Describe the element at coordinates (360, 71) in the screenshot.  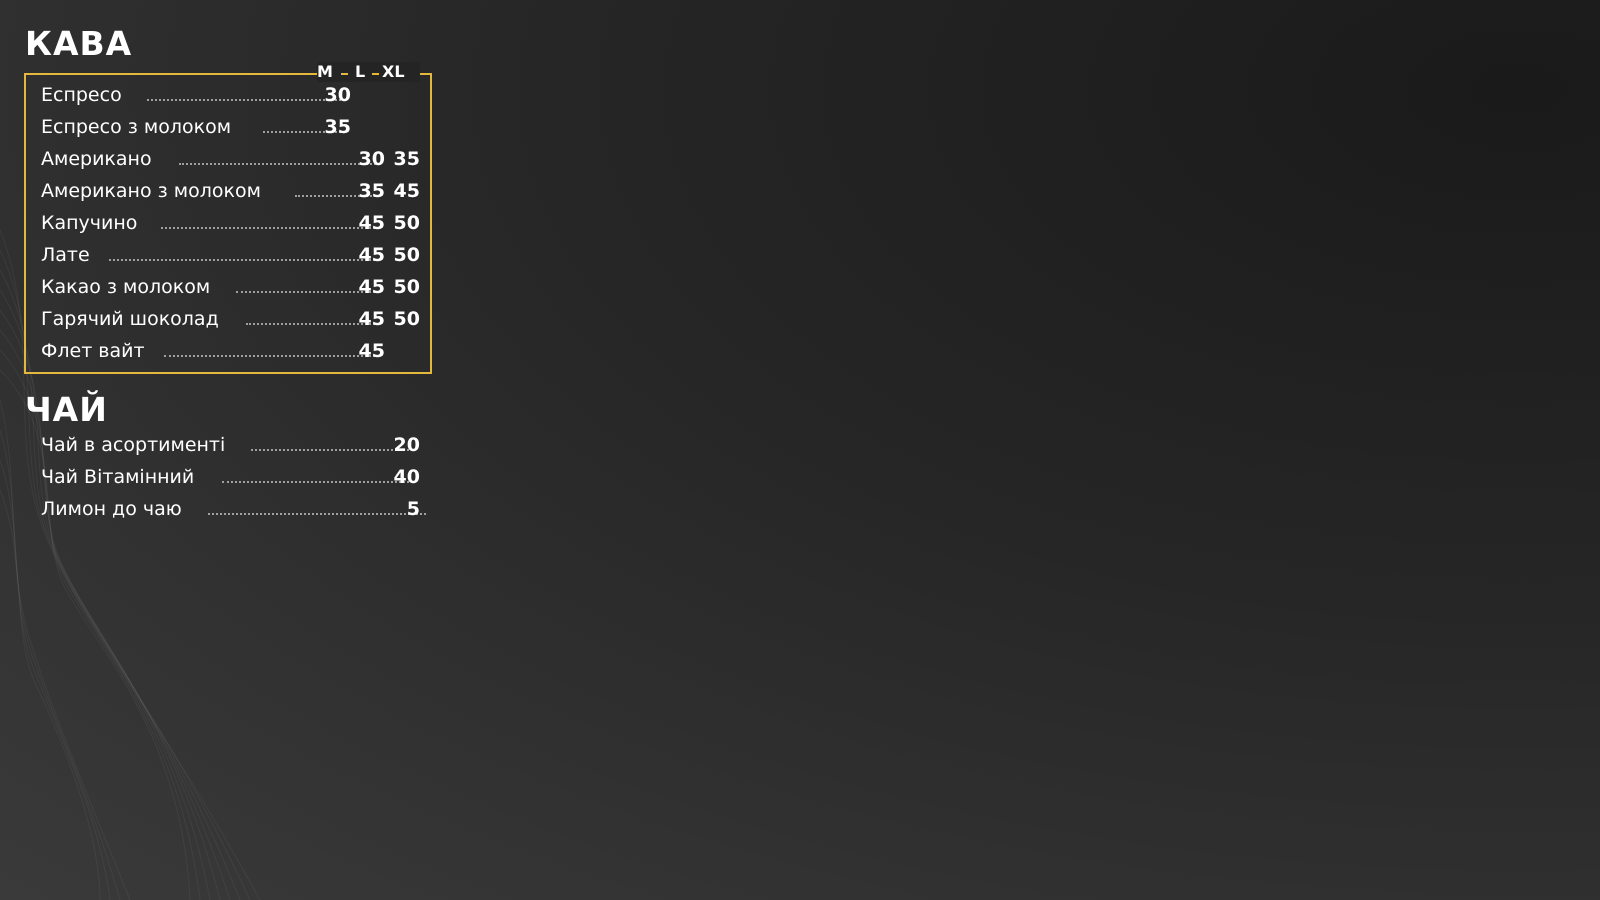
I see `size-l-label: L` at that location.